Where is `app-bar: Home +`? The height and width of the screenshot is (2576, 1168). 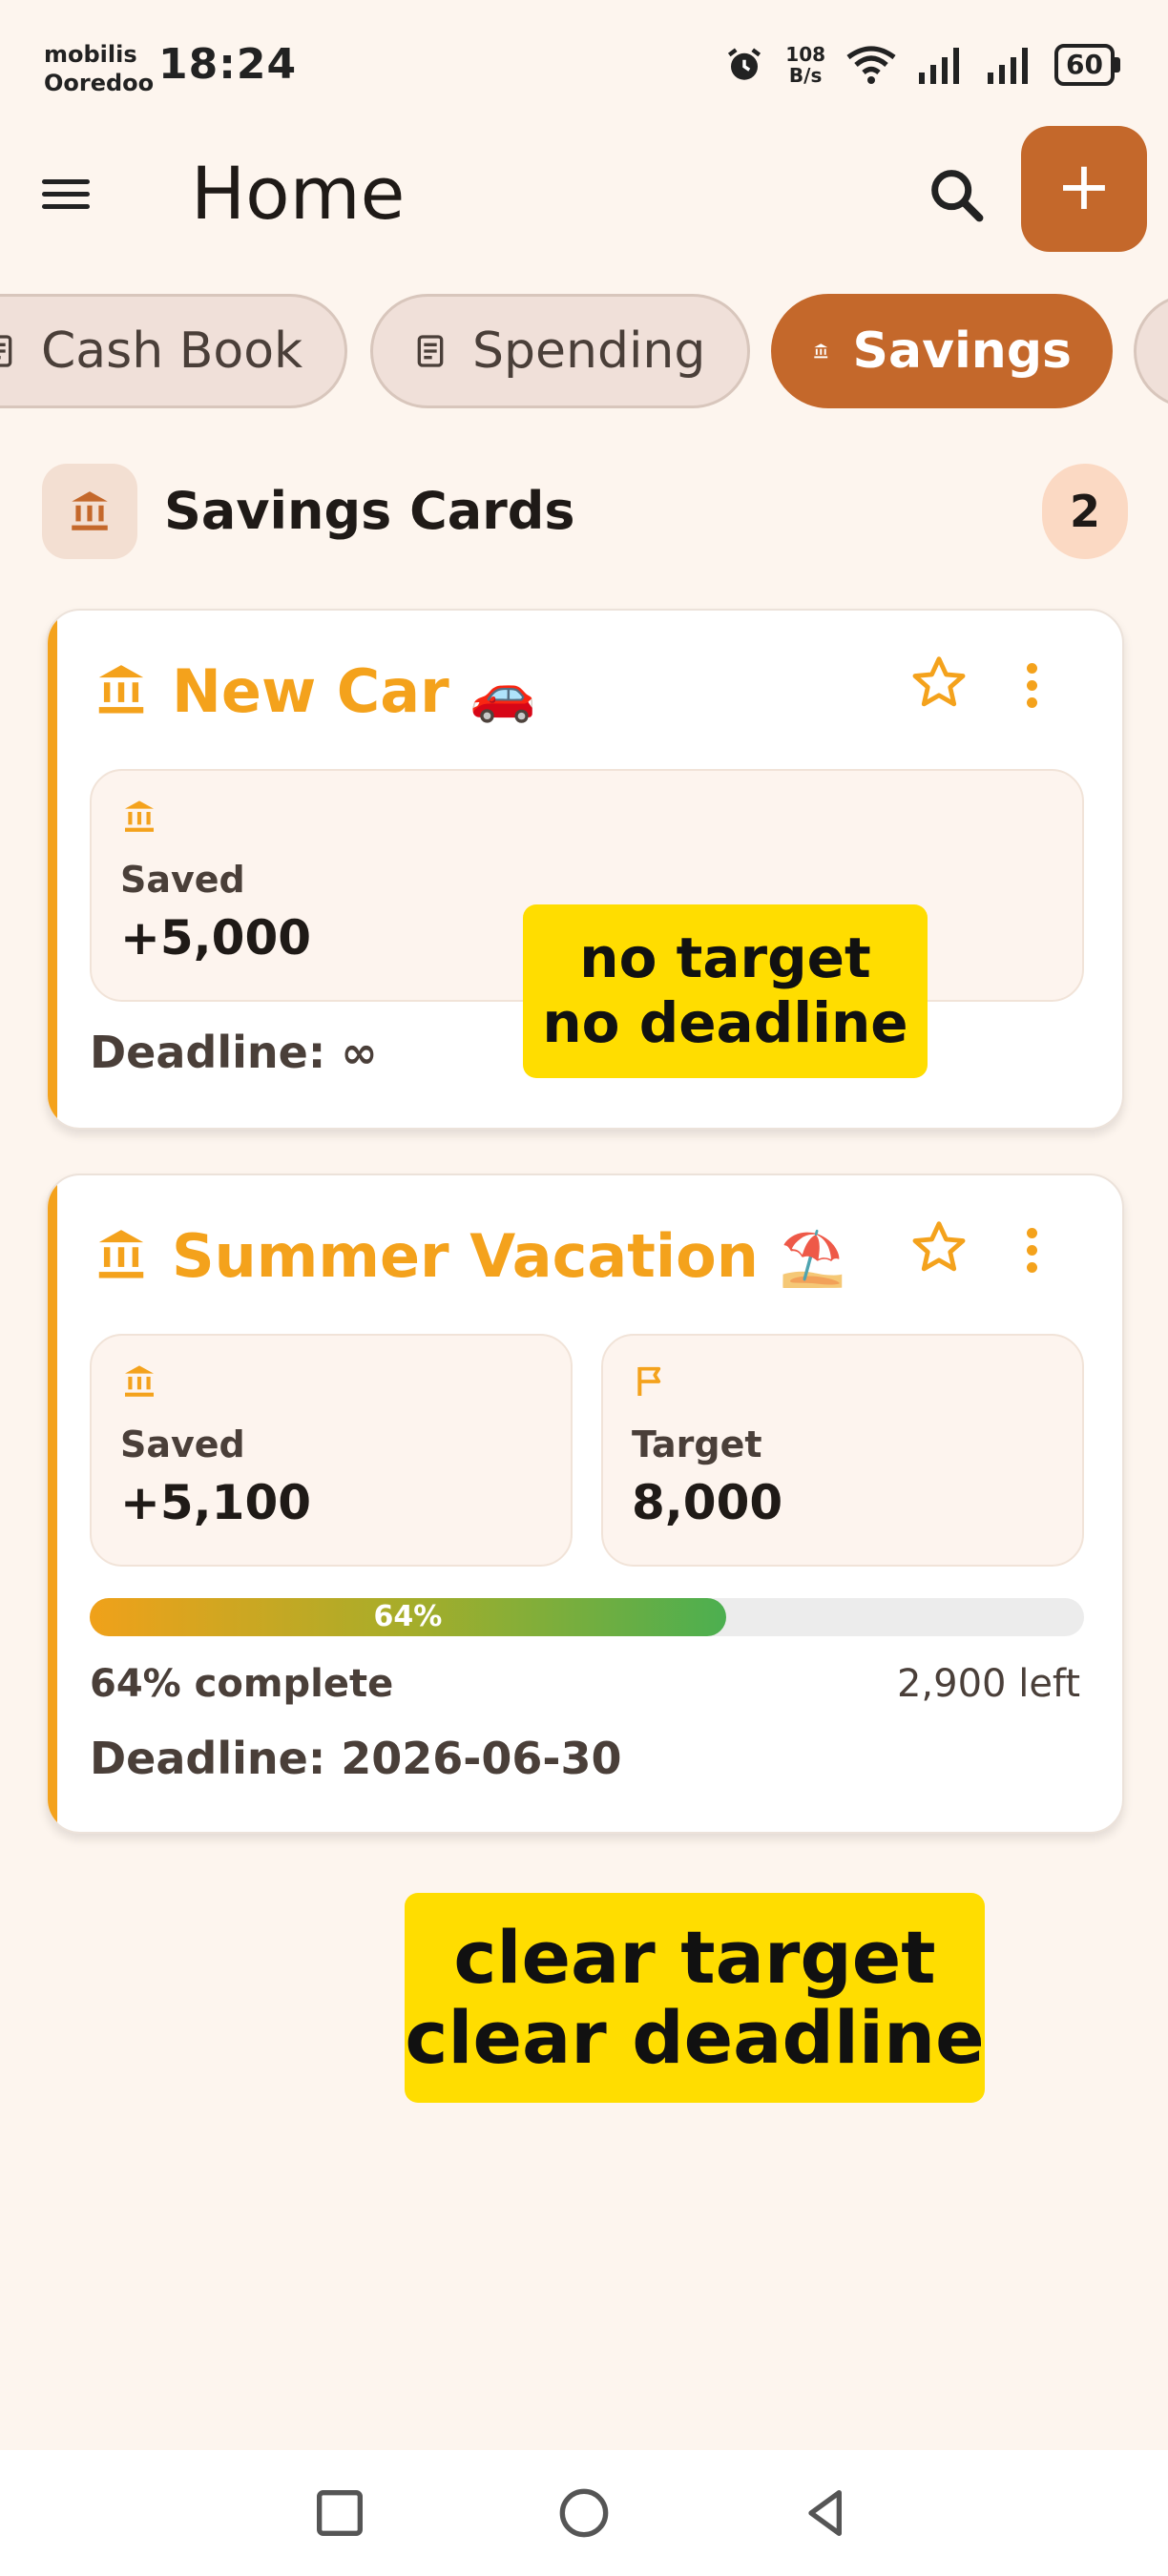
app-bar: Home + is located at coordinates (584, 192).